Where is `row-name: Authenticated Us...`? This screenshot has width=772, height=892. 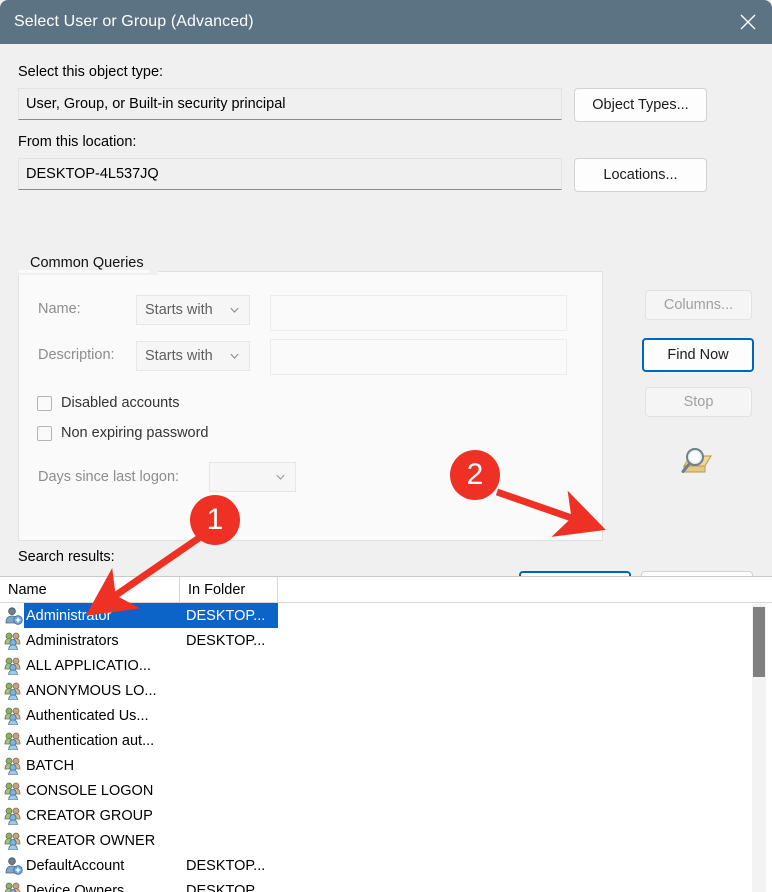
row-name: Authenticated Us... is located at coordinates (87, 715).